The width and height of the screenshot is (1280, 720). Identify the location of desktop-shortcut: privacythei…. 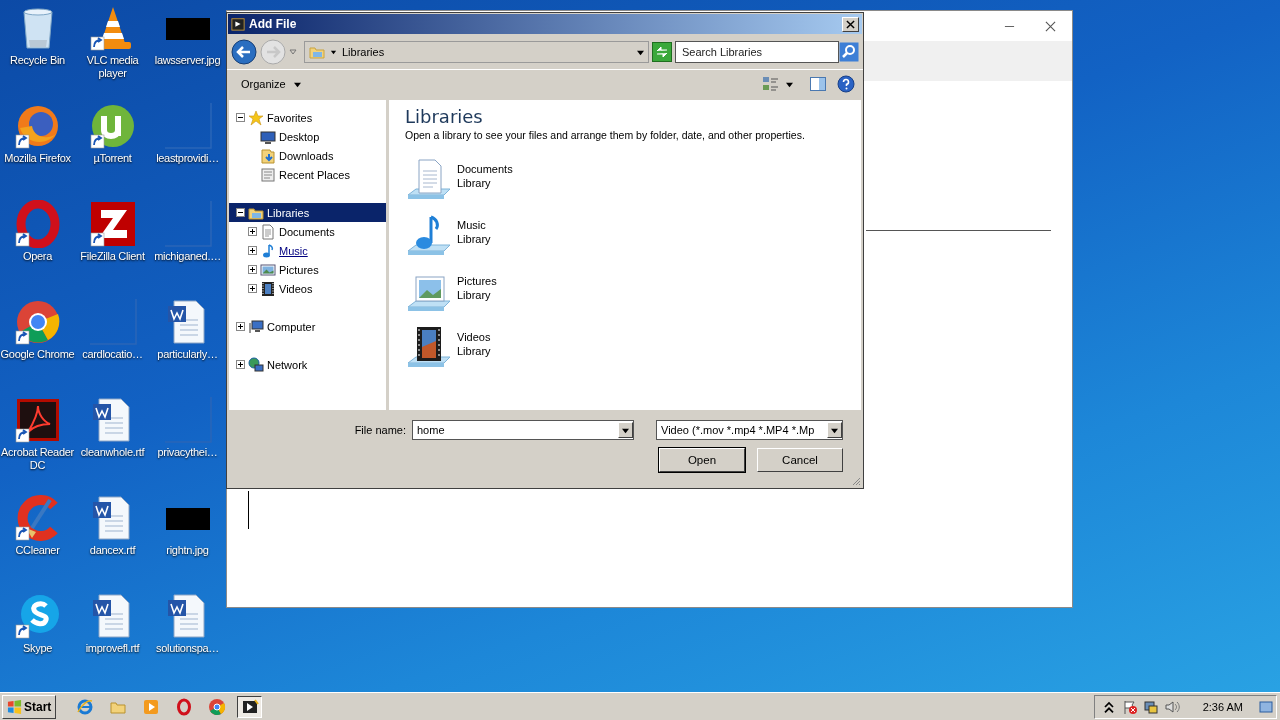
(187, 427).